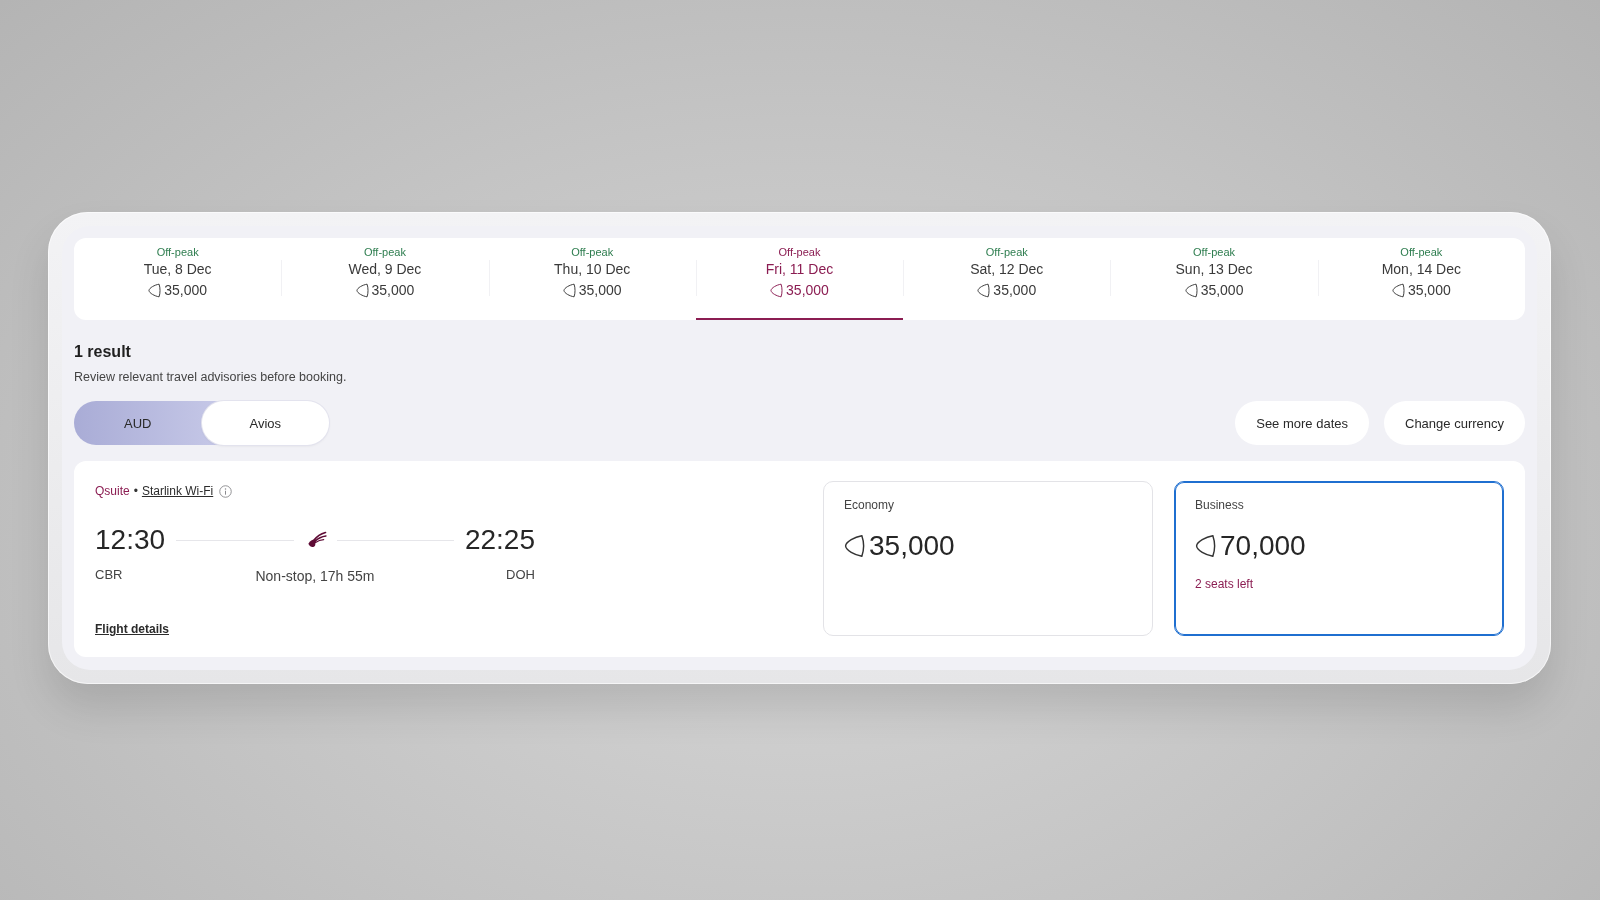  I want to click on action-button: See more dates, so click(1302, 423).